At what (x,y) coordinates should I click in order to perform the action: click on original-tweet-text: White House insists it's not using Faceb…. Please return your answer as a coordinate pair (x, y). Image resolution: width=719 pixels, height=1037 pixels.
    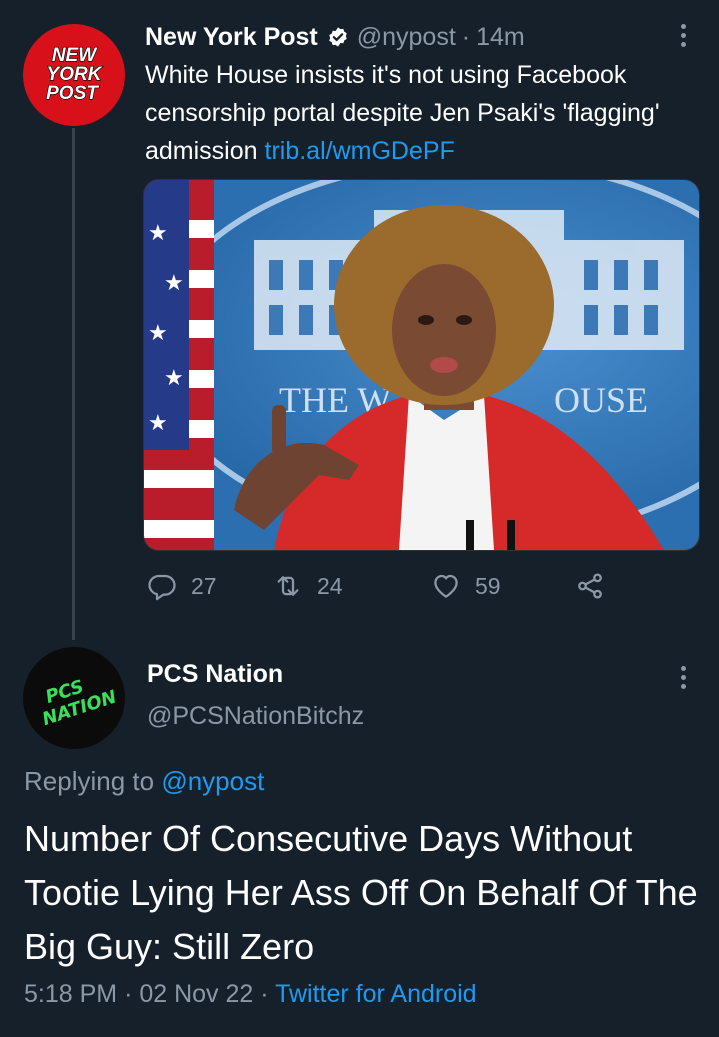
    Looking at the image, I should click on (425, 113).